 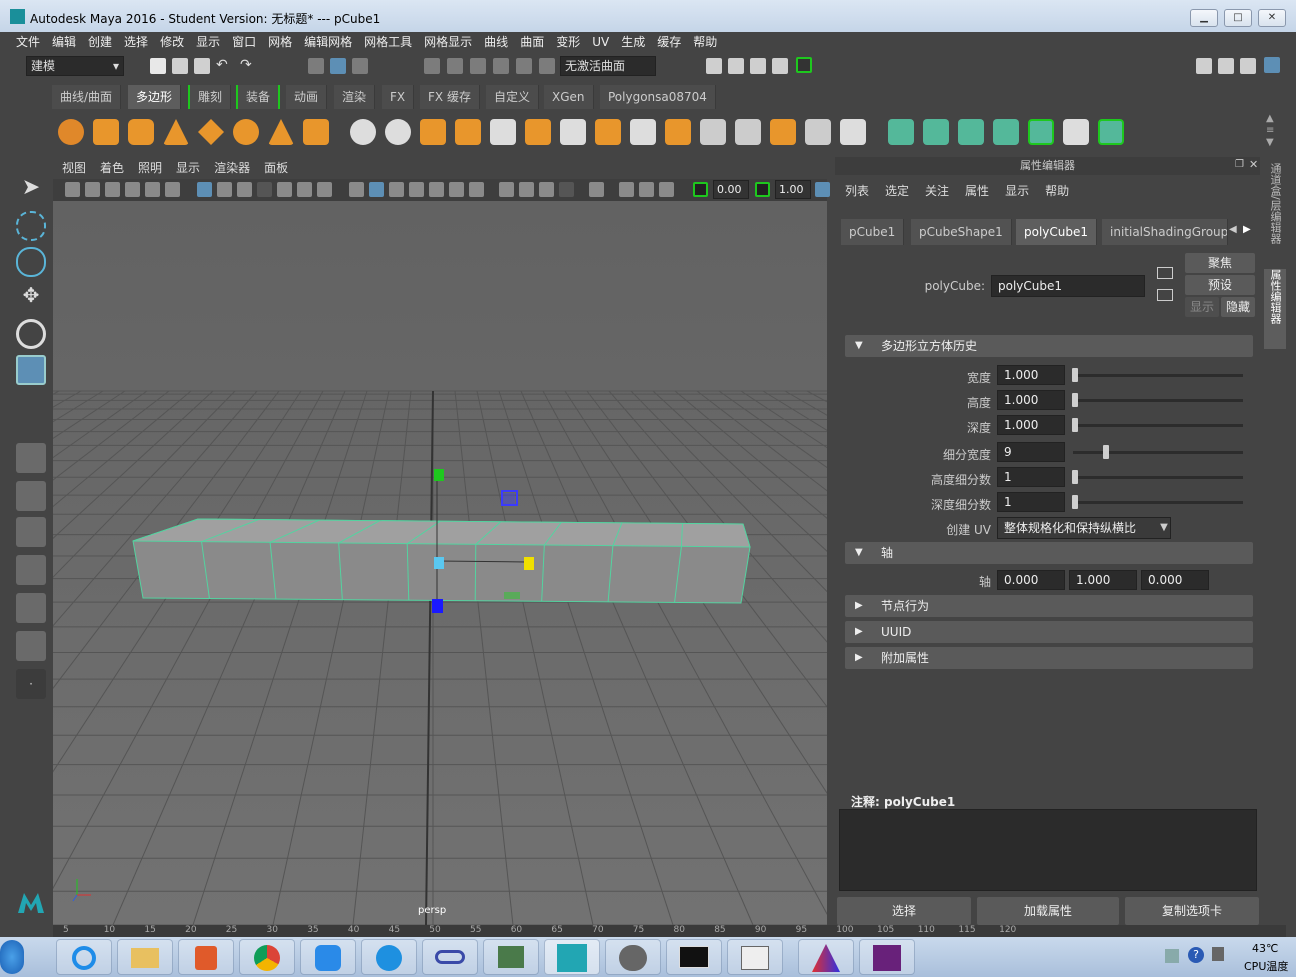 I want to click on menu-select: 选择, so click(x=136, y=42).